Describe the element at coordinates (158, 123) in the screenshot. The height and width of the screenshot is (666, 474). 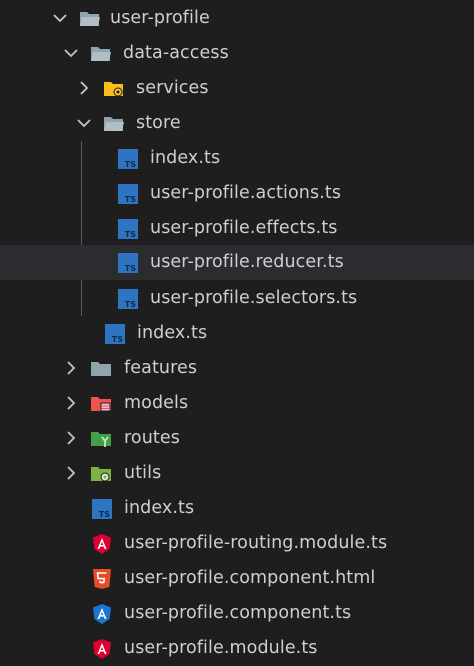
I see `tree-item-label: store` at that location.